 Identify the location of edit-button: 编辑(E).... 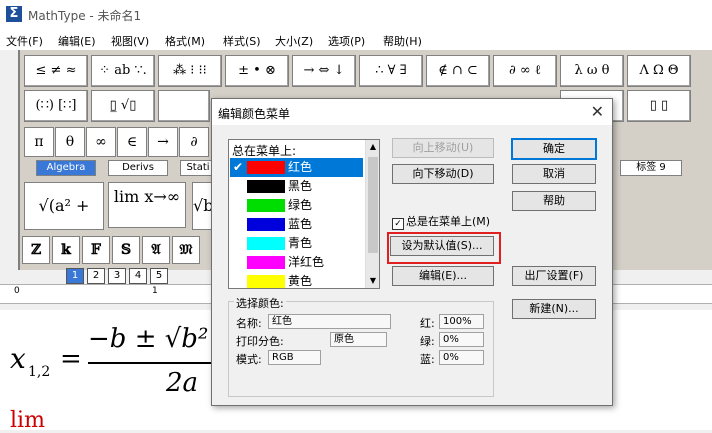
(443, 276).